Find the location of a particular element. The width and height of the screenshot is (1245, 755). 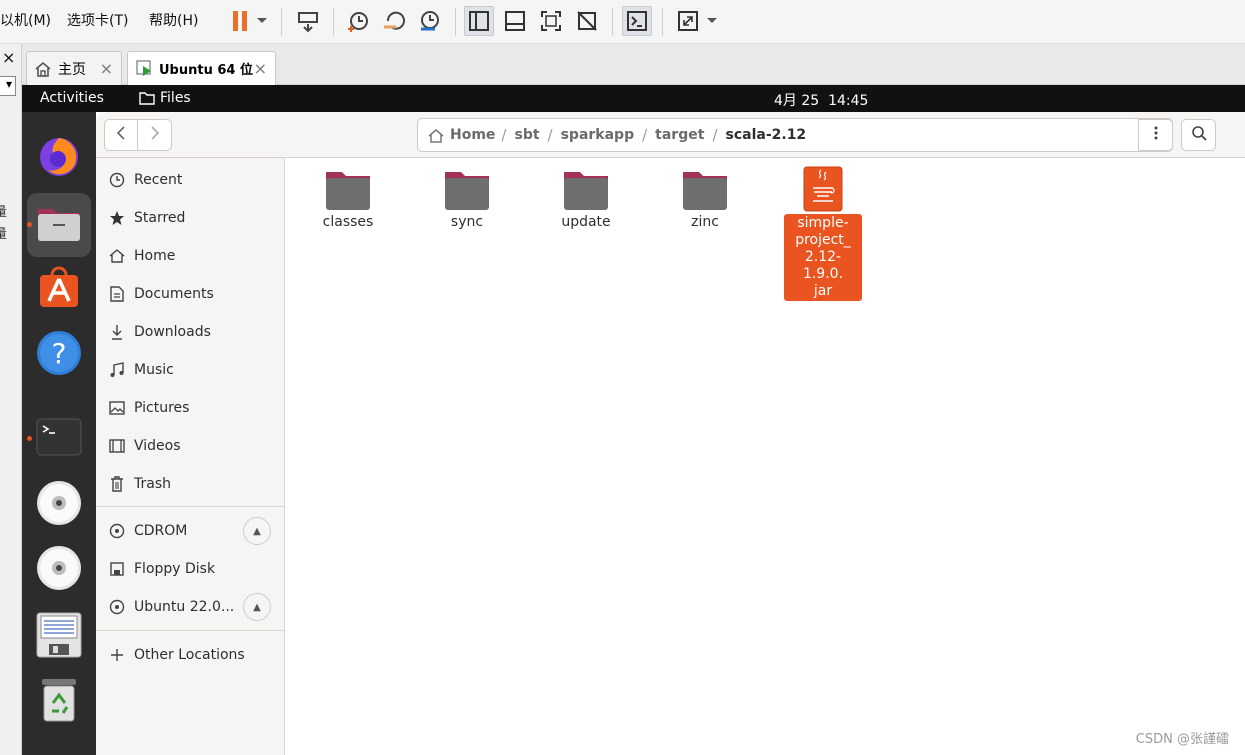

console-view-icon is located at coordinates (637, 21).